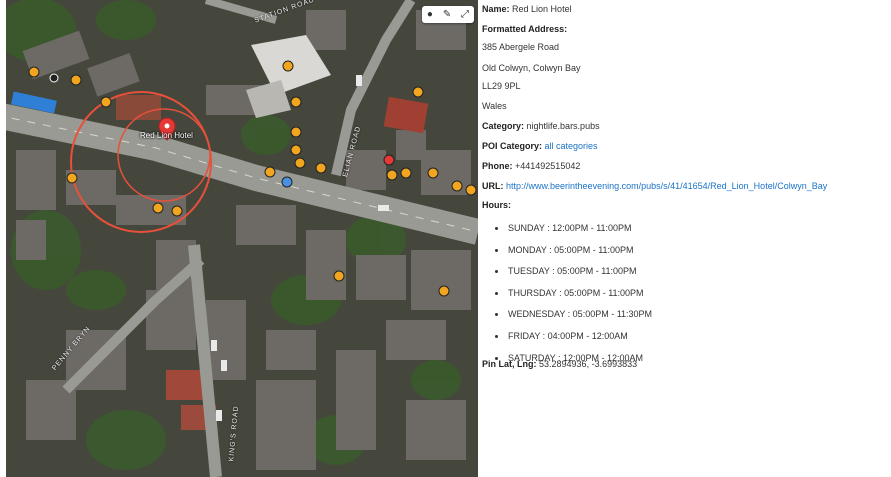 The height and width of the screenshot is (477, 891). I want to click on pin-row: Pin Lat, Lng: 53.2894936, -3.6993833, so click(559, 364).